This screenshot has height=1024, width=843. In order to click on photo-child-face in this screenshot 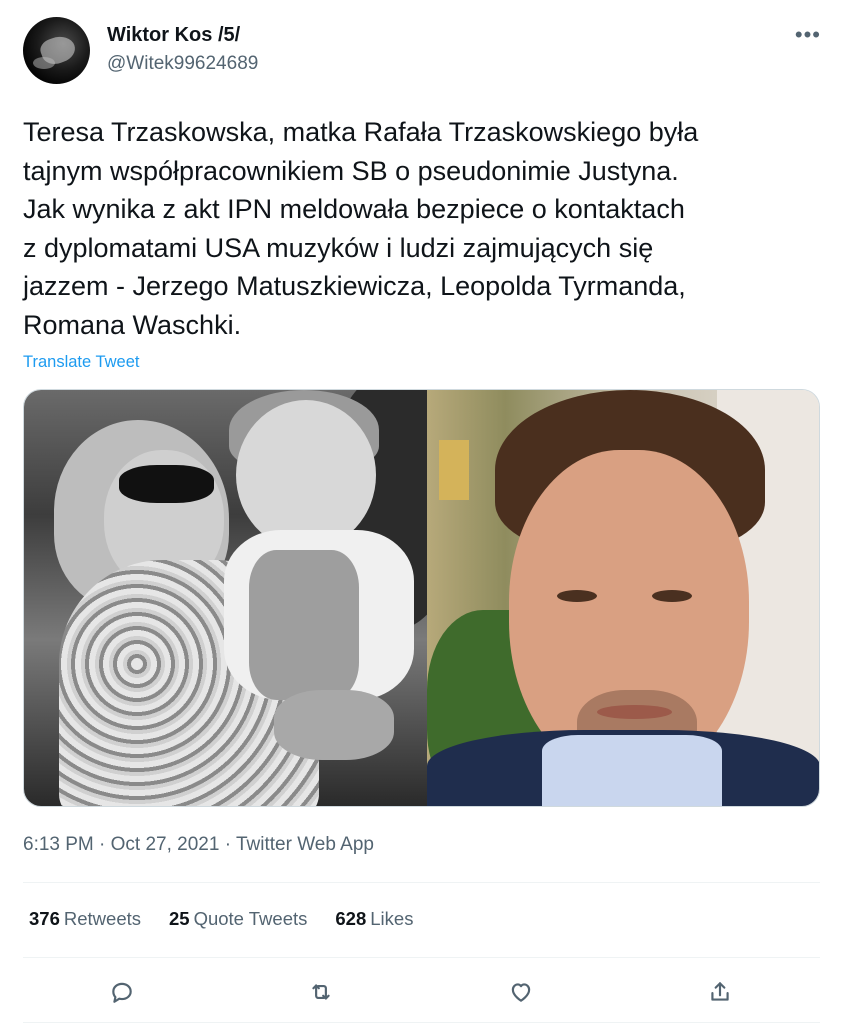, I will do `click(306, 475)`.